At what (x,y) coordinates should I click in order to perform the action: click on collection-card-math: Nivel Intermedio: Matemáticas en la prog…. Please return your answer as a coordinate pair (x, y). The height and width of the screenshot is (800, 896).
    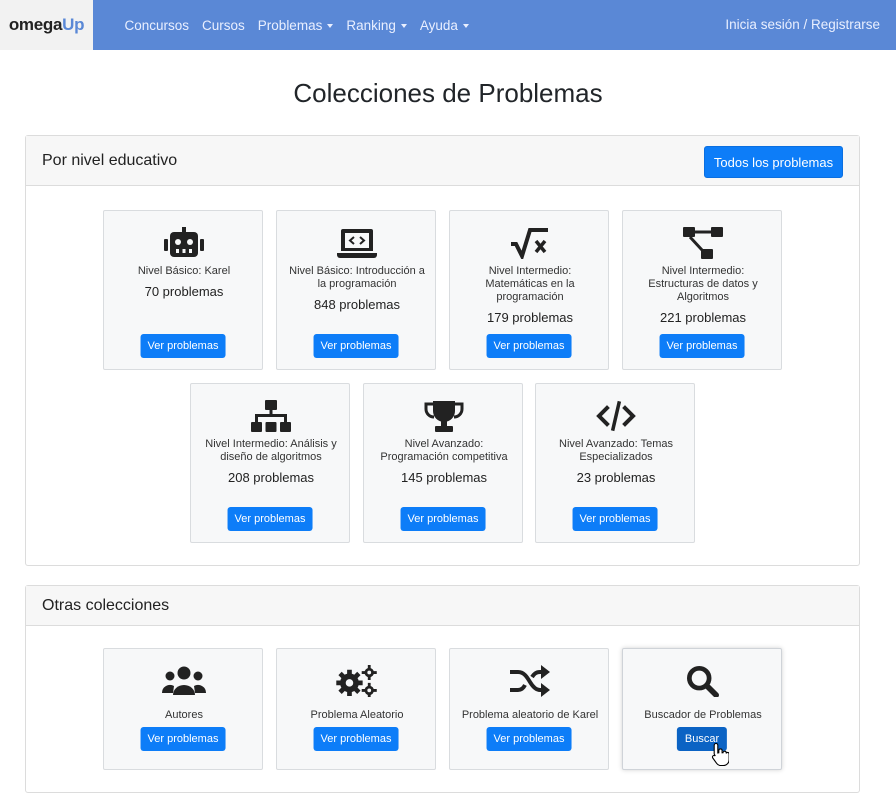
    Looking at the image, I should click on (529, 290).